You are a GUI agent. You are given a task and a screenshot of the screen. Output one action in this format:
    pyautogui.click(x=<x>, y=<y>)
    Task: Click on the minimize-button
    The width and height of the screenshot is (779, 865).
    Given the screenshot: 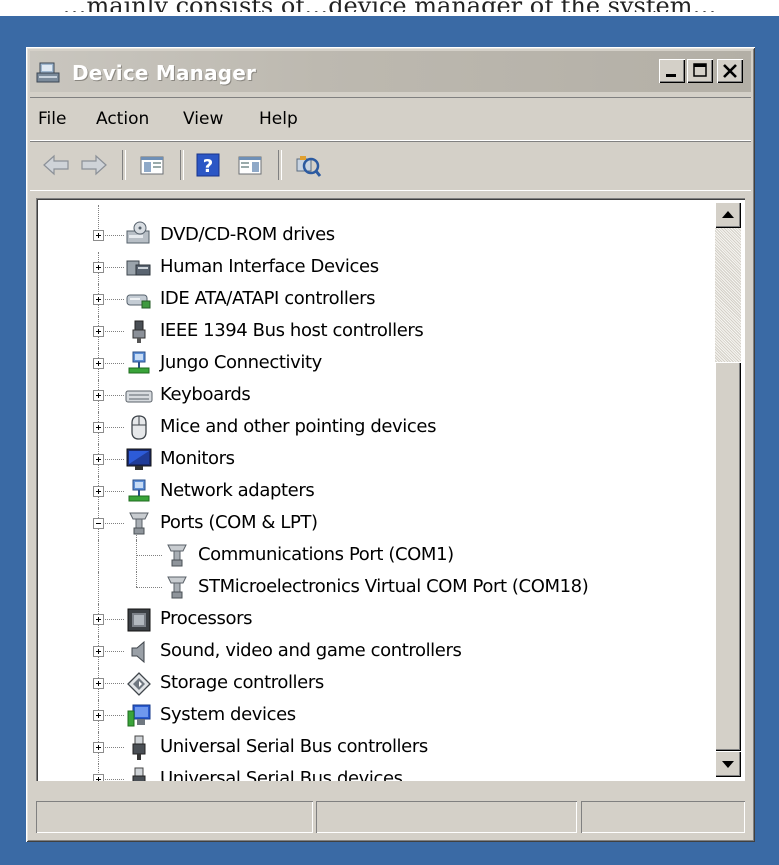 What is the action you would take?
    pyautogui.click(x=672, y=71)
    